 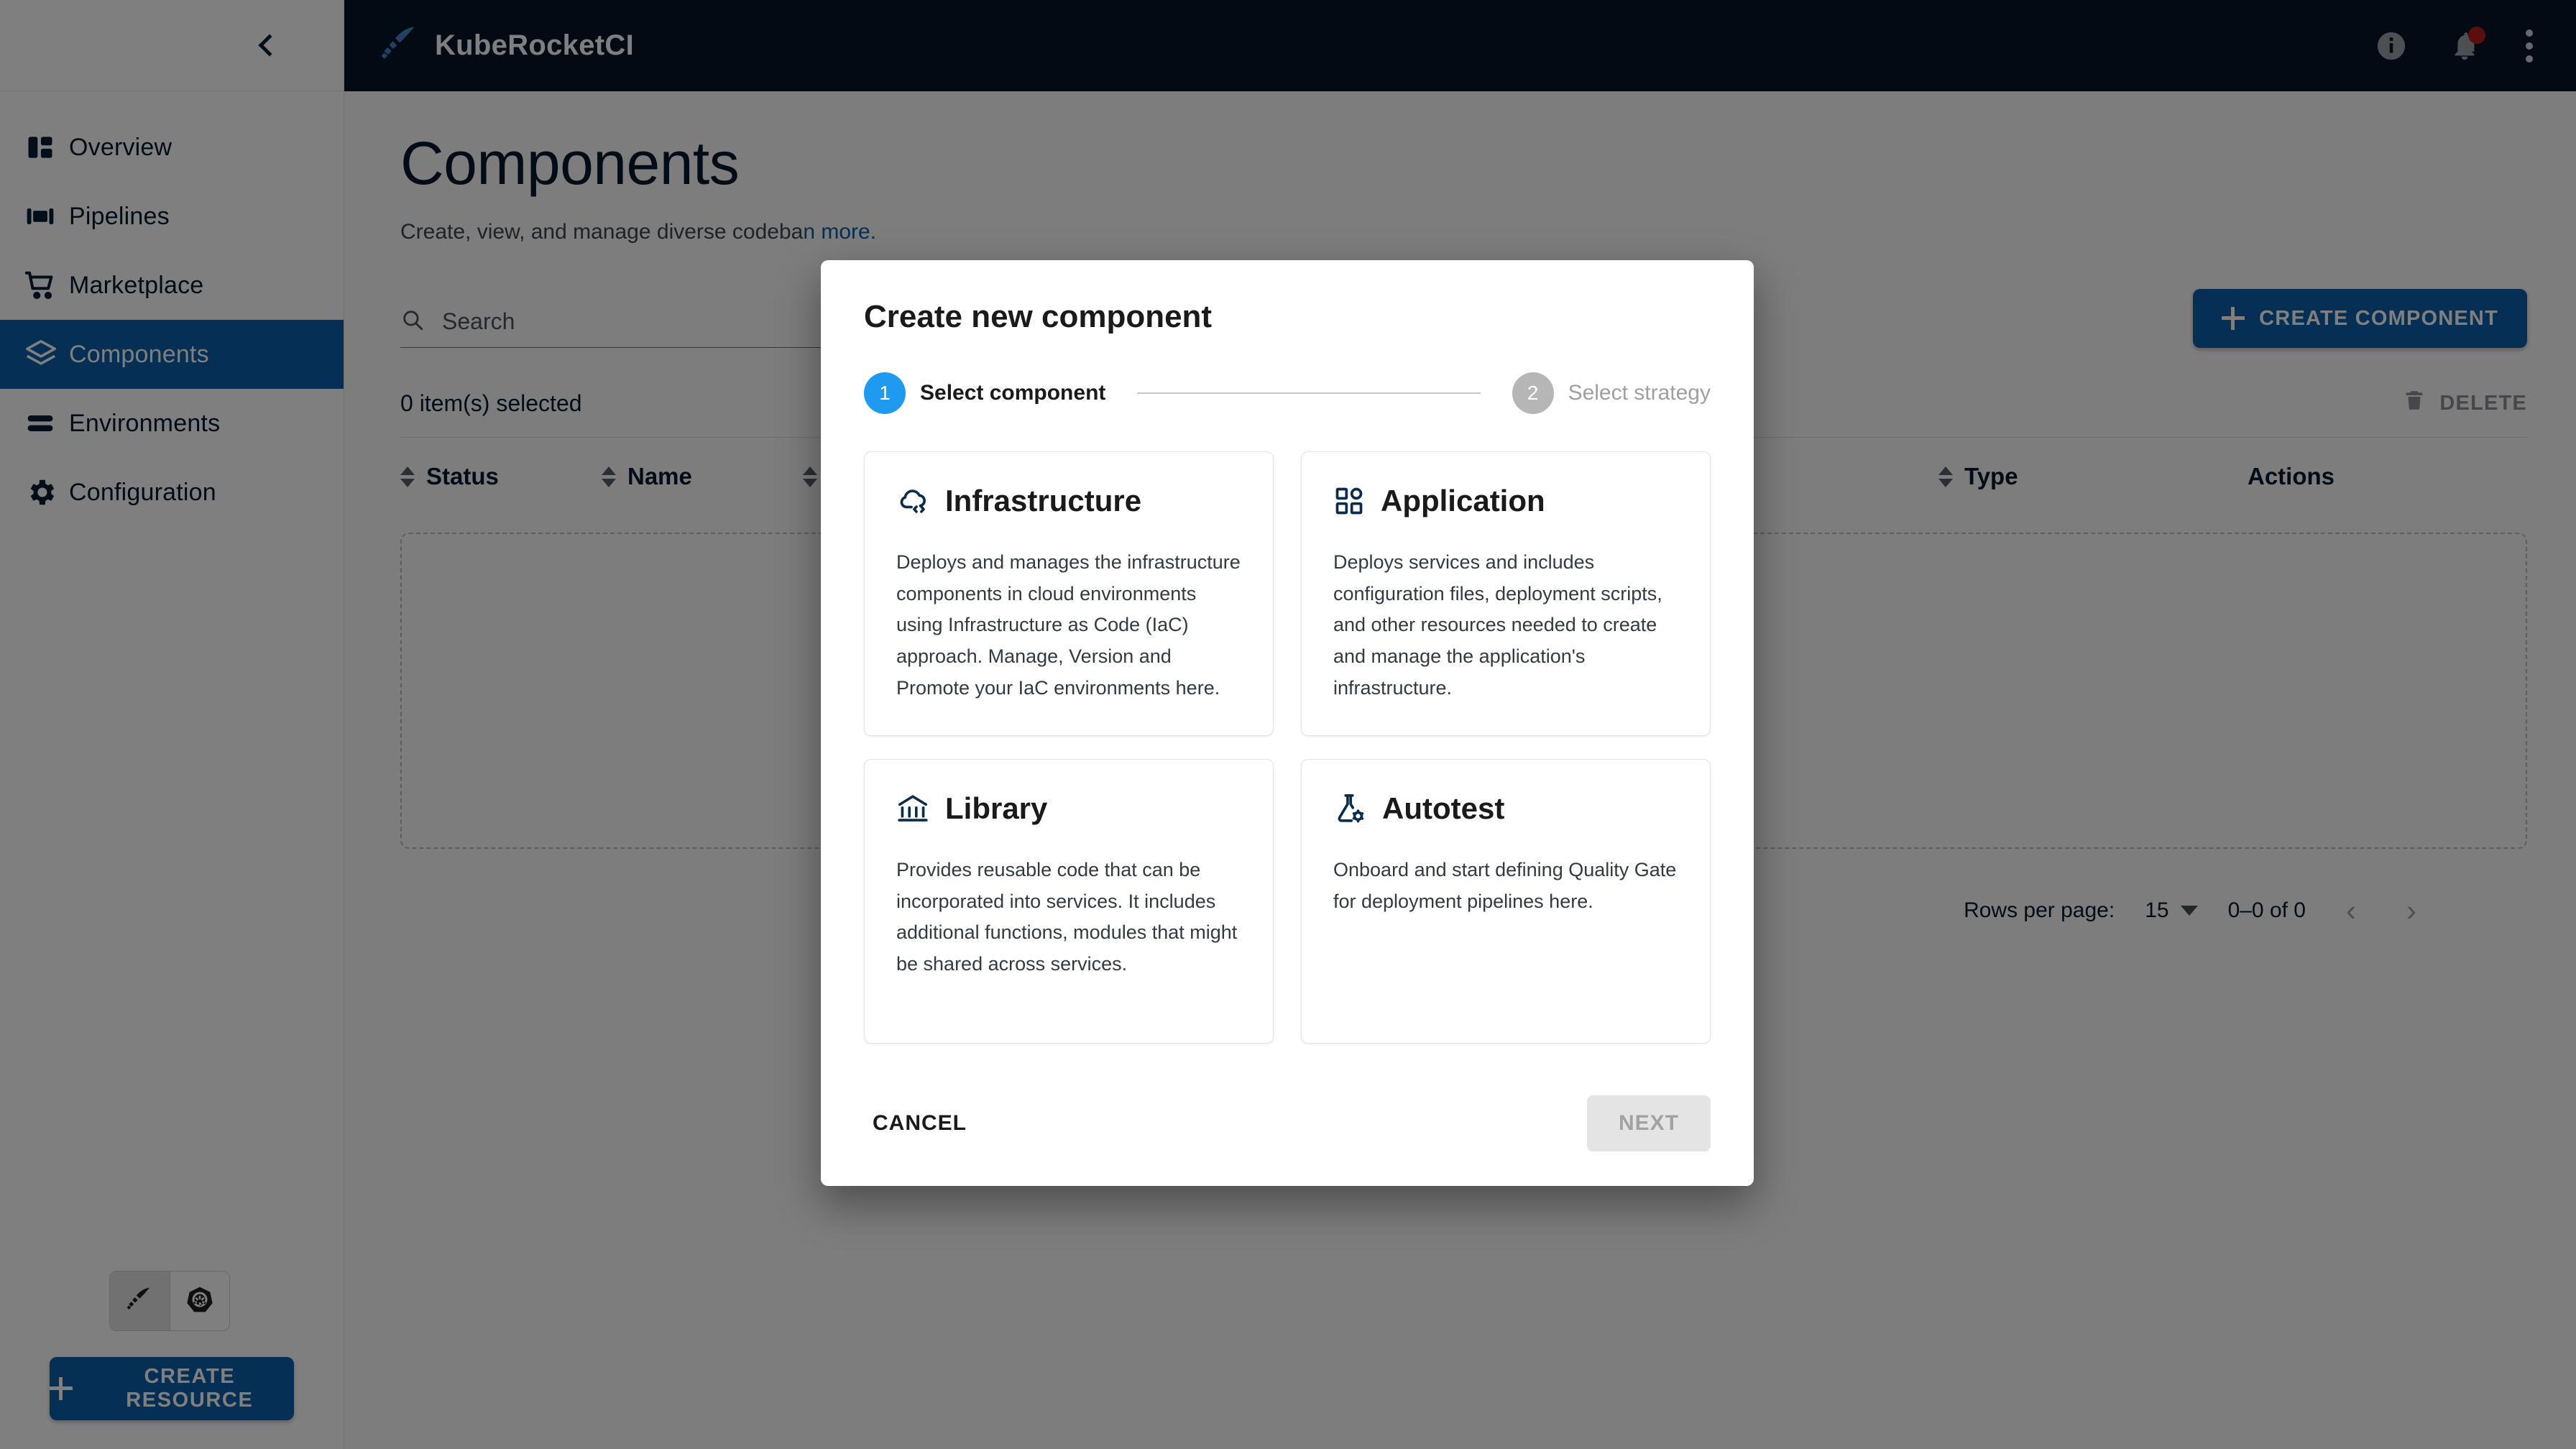 I want to click on card-title: Application, so click(x=1463, y=501).